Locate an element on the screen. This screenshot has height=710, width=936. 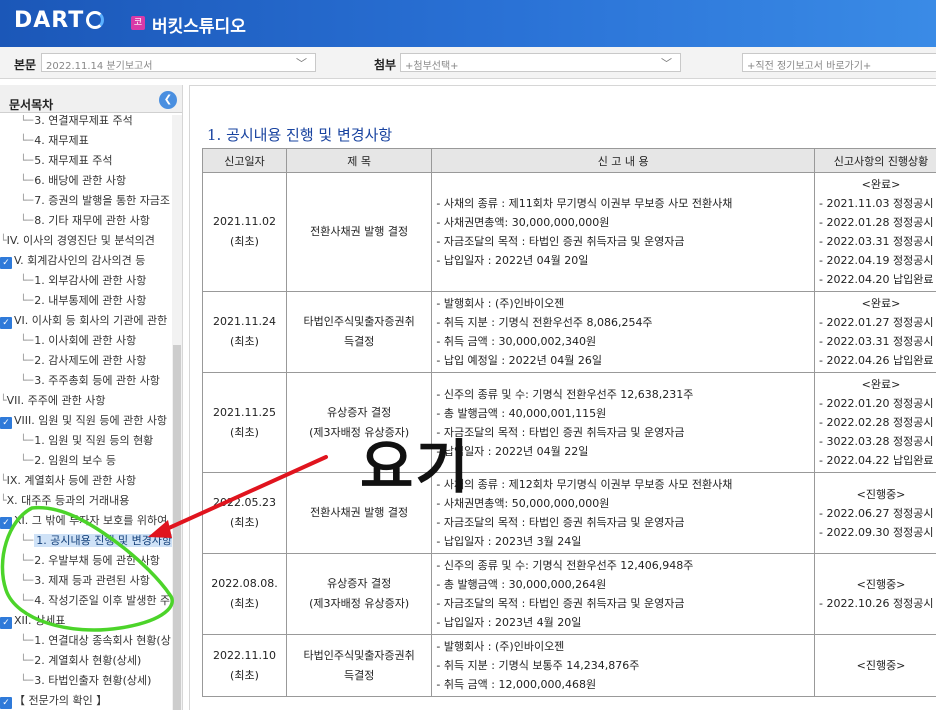
toc-header: 문서목차 ❮ is located at coordinates (91, 99).